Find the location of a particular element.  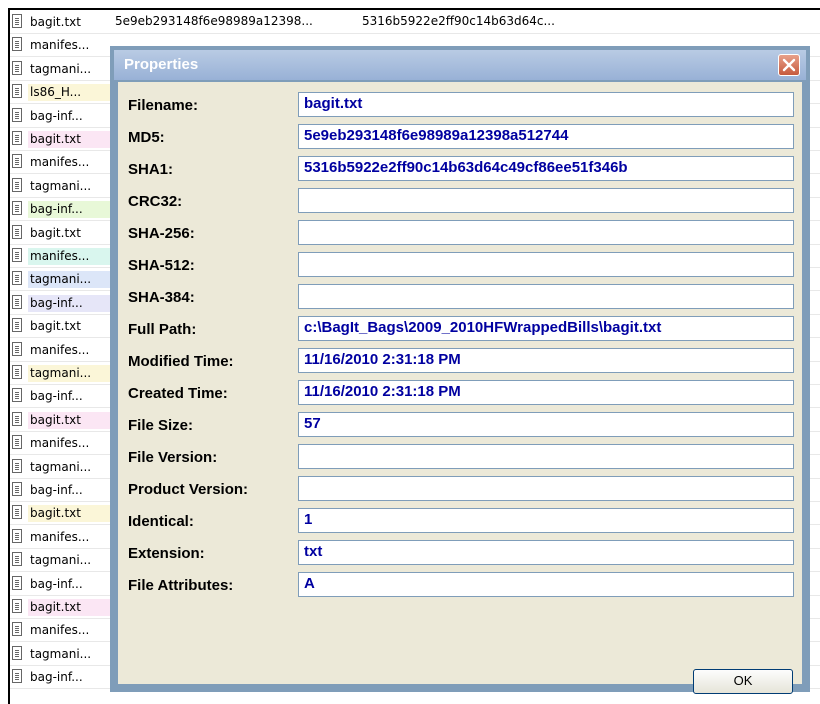

property-label: SHA1: is located at coordinates (151, 169).